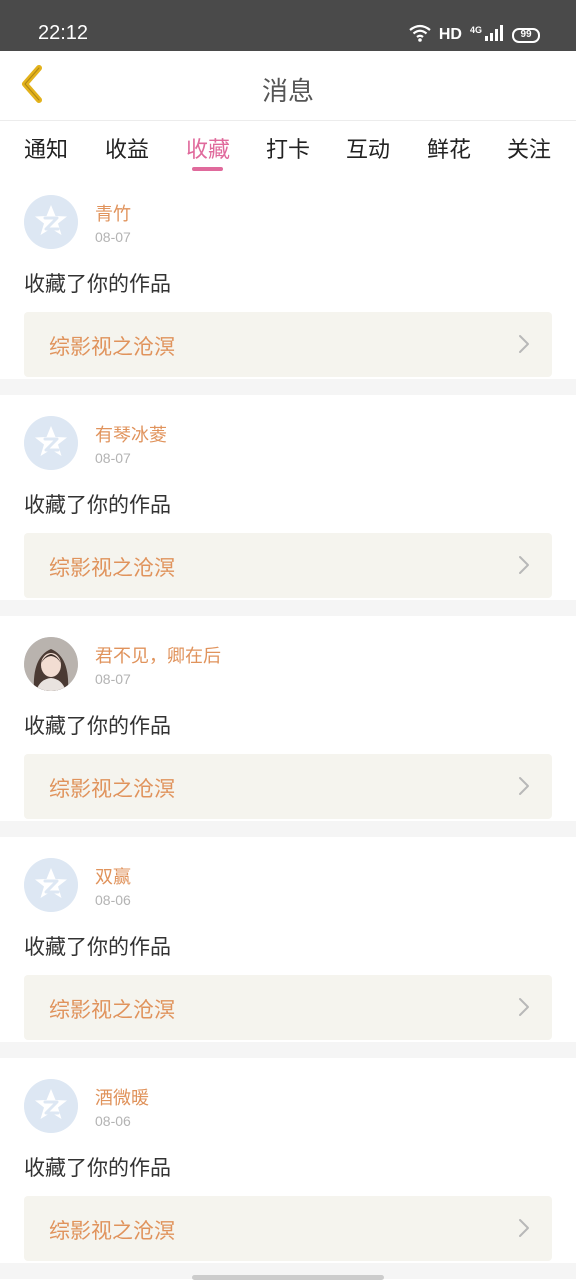 This screenshot has width=576, height=1280. I want to click on tab-notifications: 通知, so click(46, 148).